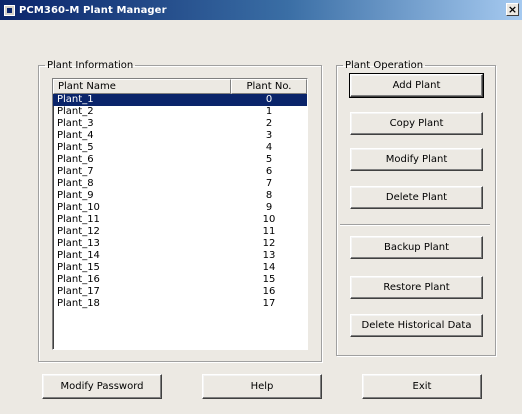 Image resolution: width=522 pixels, height=414 pixels. Describe the element at coordinates (180, 100) in the screenshot. I see `table-row: Plant_1 0` at that location.